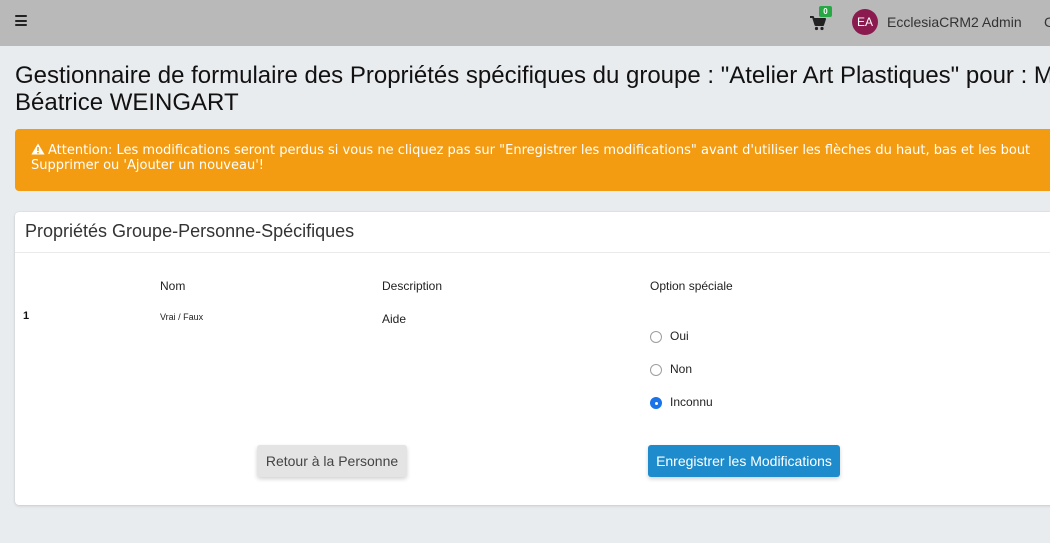 The width and height of the screenshot is (1050, 543). Describe the element at coordinates (525, 23) in the screenshot. I see `top-navbar: 0 EA EcclesiaCRM2 Admin C` at that location.